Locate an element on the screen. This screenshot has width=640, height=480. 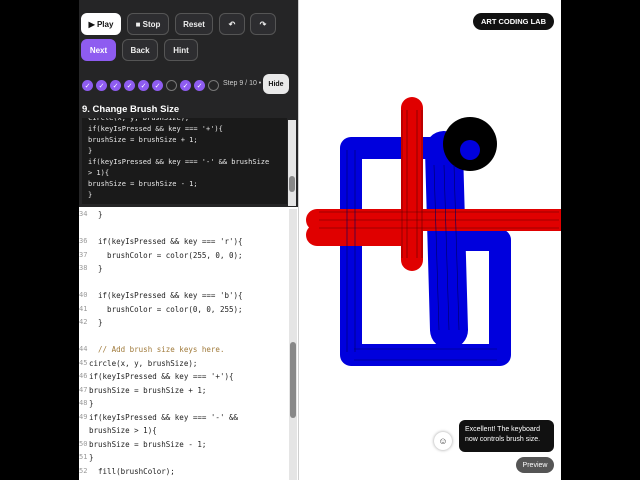
code-line: 41 brushColor = color(0, 0, 255); is located at coordinates (185, 311).